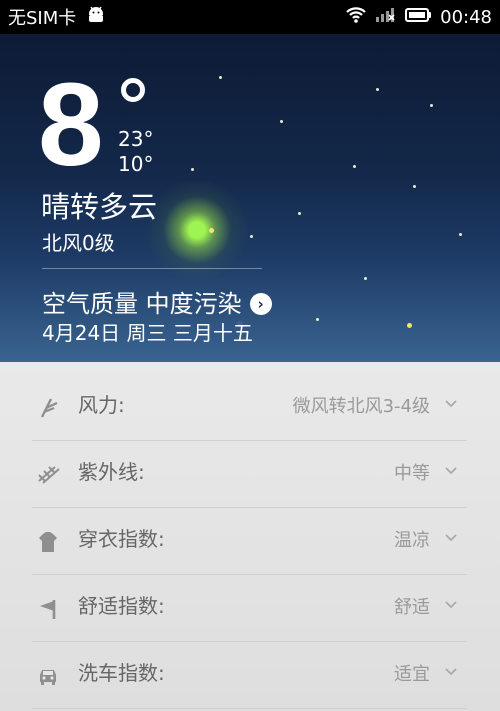  I want to click on high-temperature: 23°, so click(136, 139).